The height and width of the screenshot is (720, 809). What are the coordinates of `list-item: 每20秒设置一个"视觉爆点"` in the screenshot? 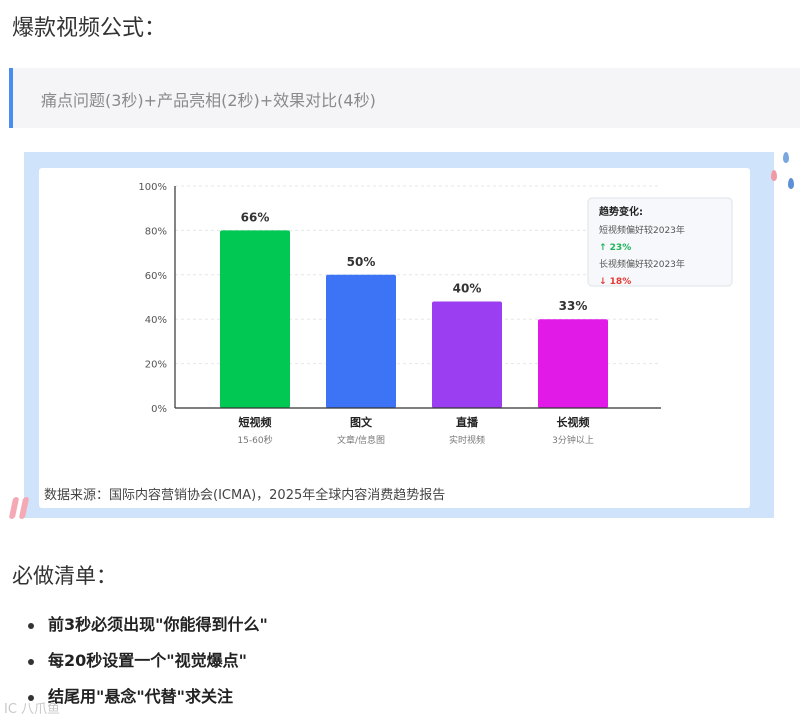 It's located at (144, 666).